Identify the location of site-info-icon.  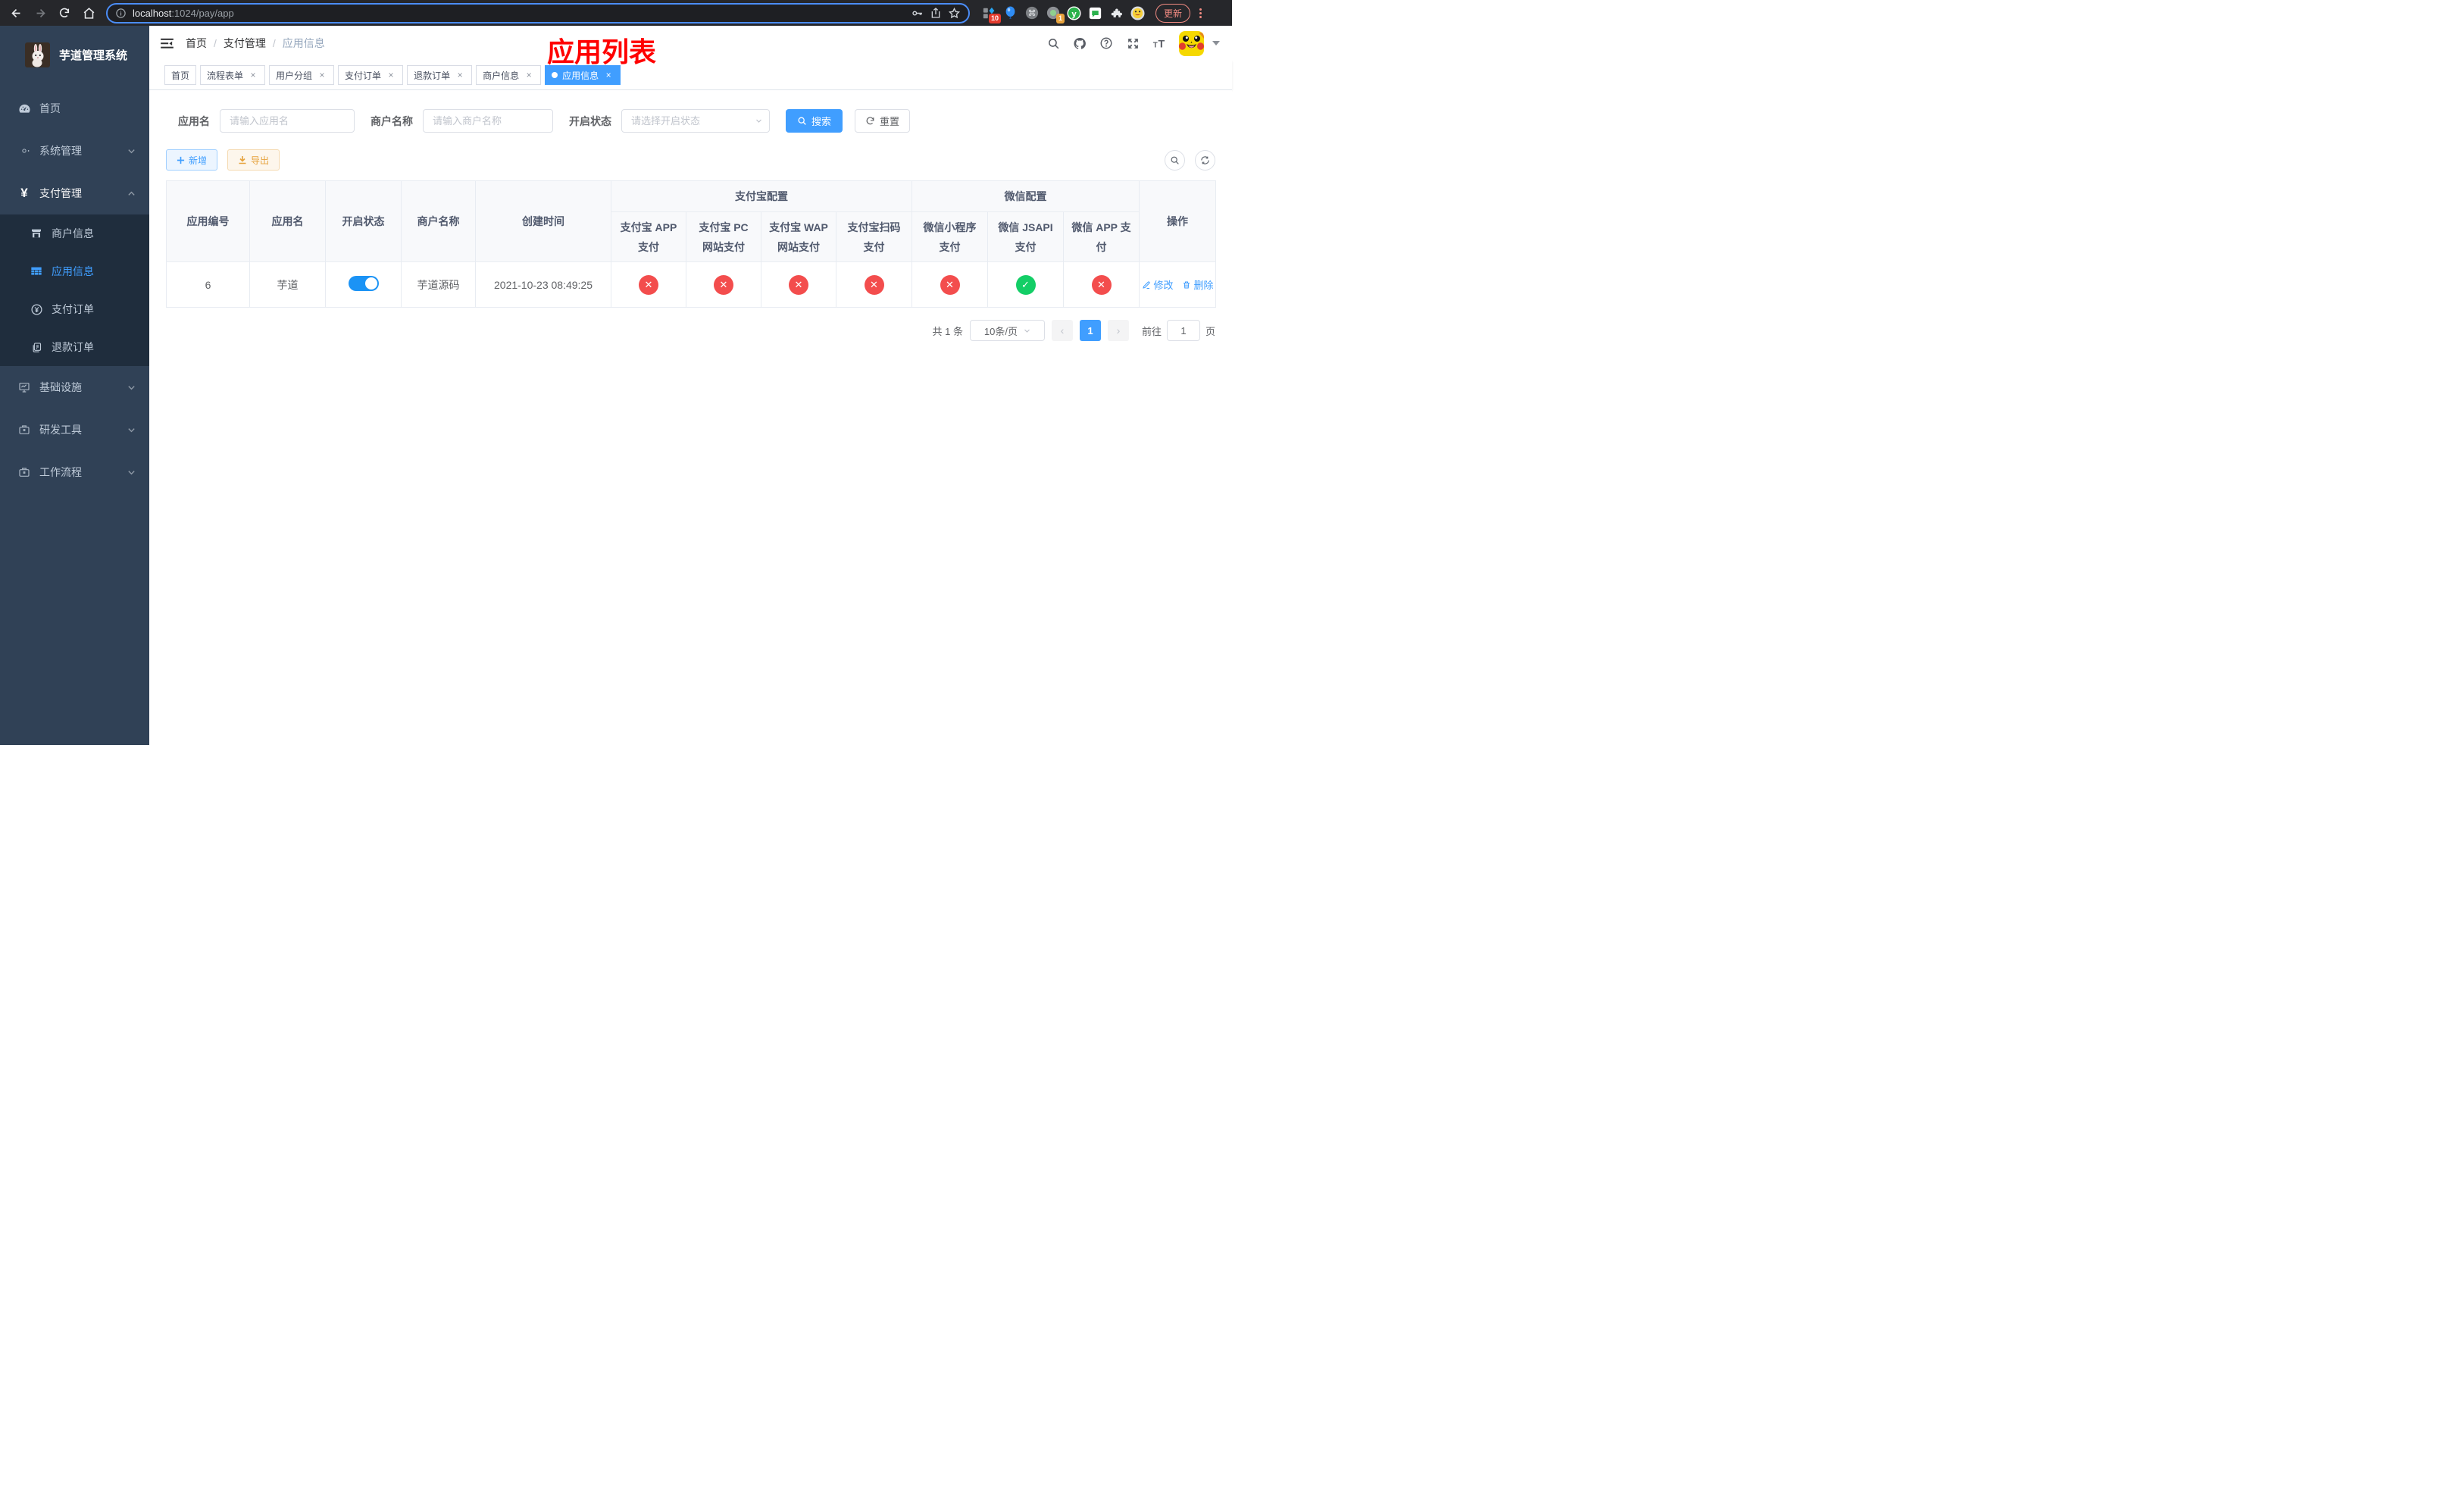
(121, 14).